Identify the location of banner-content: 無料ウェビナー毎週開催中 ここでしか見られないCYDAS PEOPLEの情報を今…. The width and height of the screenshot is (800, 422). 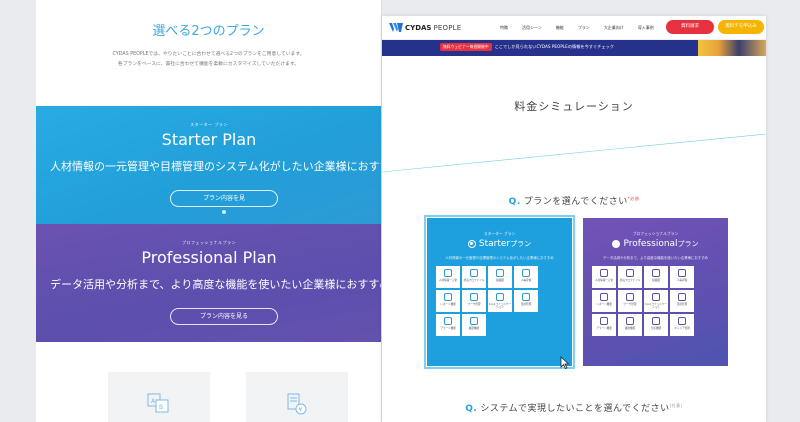
(527, 47).